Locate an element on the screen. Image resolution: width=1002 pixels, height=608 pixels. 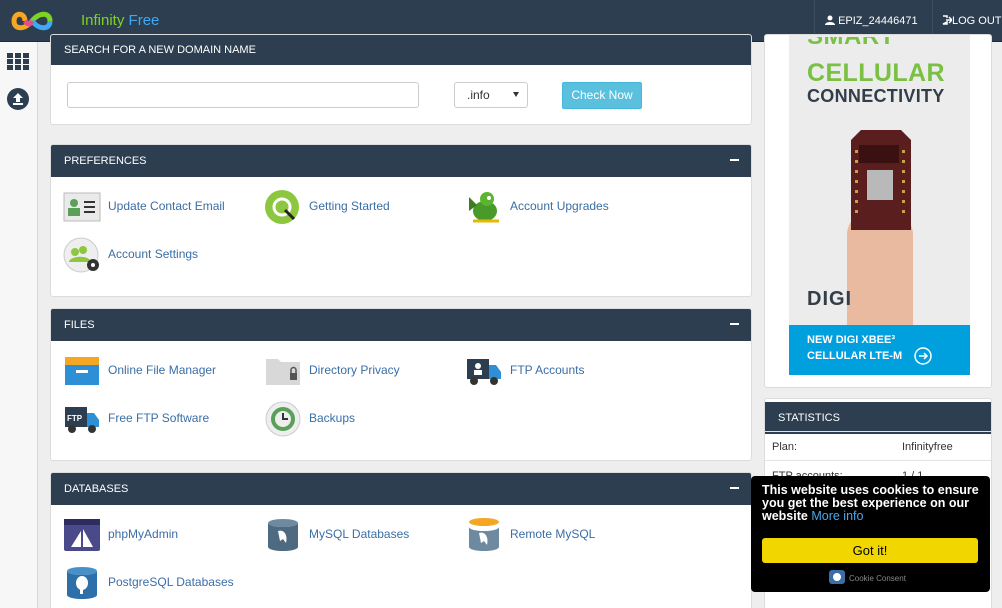
item-label: FTP Accounts is located at coordinates (547, 370).